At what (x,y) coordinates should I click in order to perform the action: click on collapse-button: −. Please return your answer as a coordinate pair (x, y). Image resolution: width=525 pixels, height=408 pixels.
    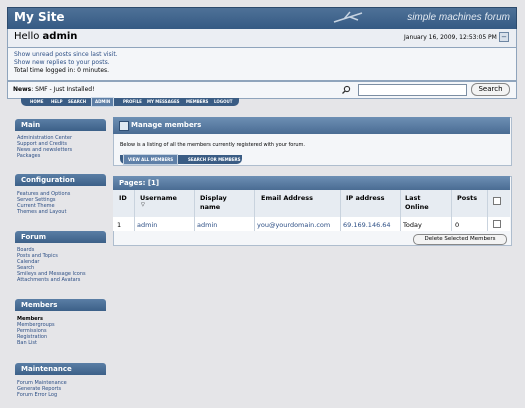
    Looking at the image, I should click on (504, 37).